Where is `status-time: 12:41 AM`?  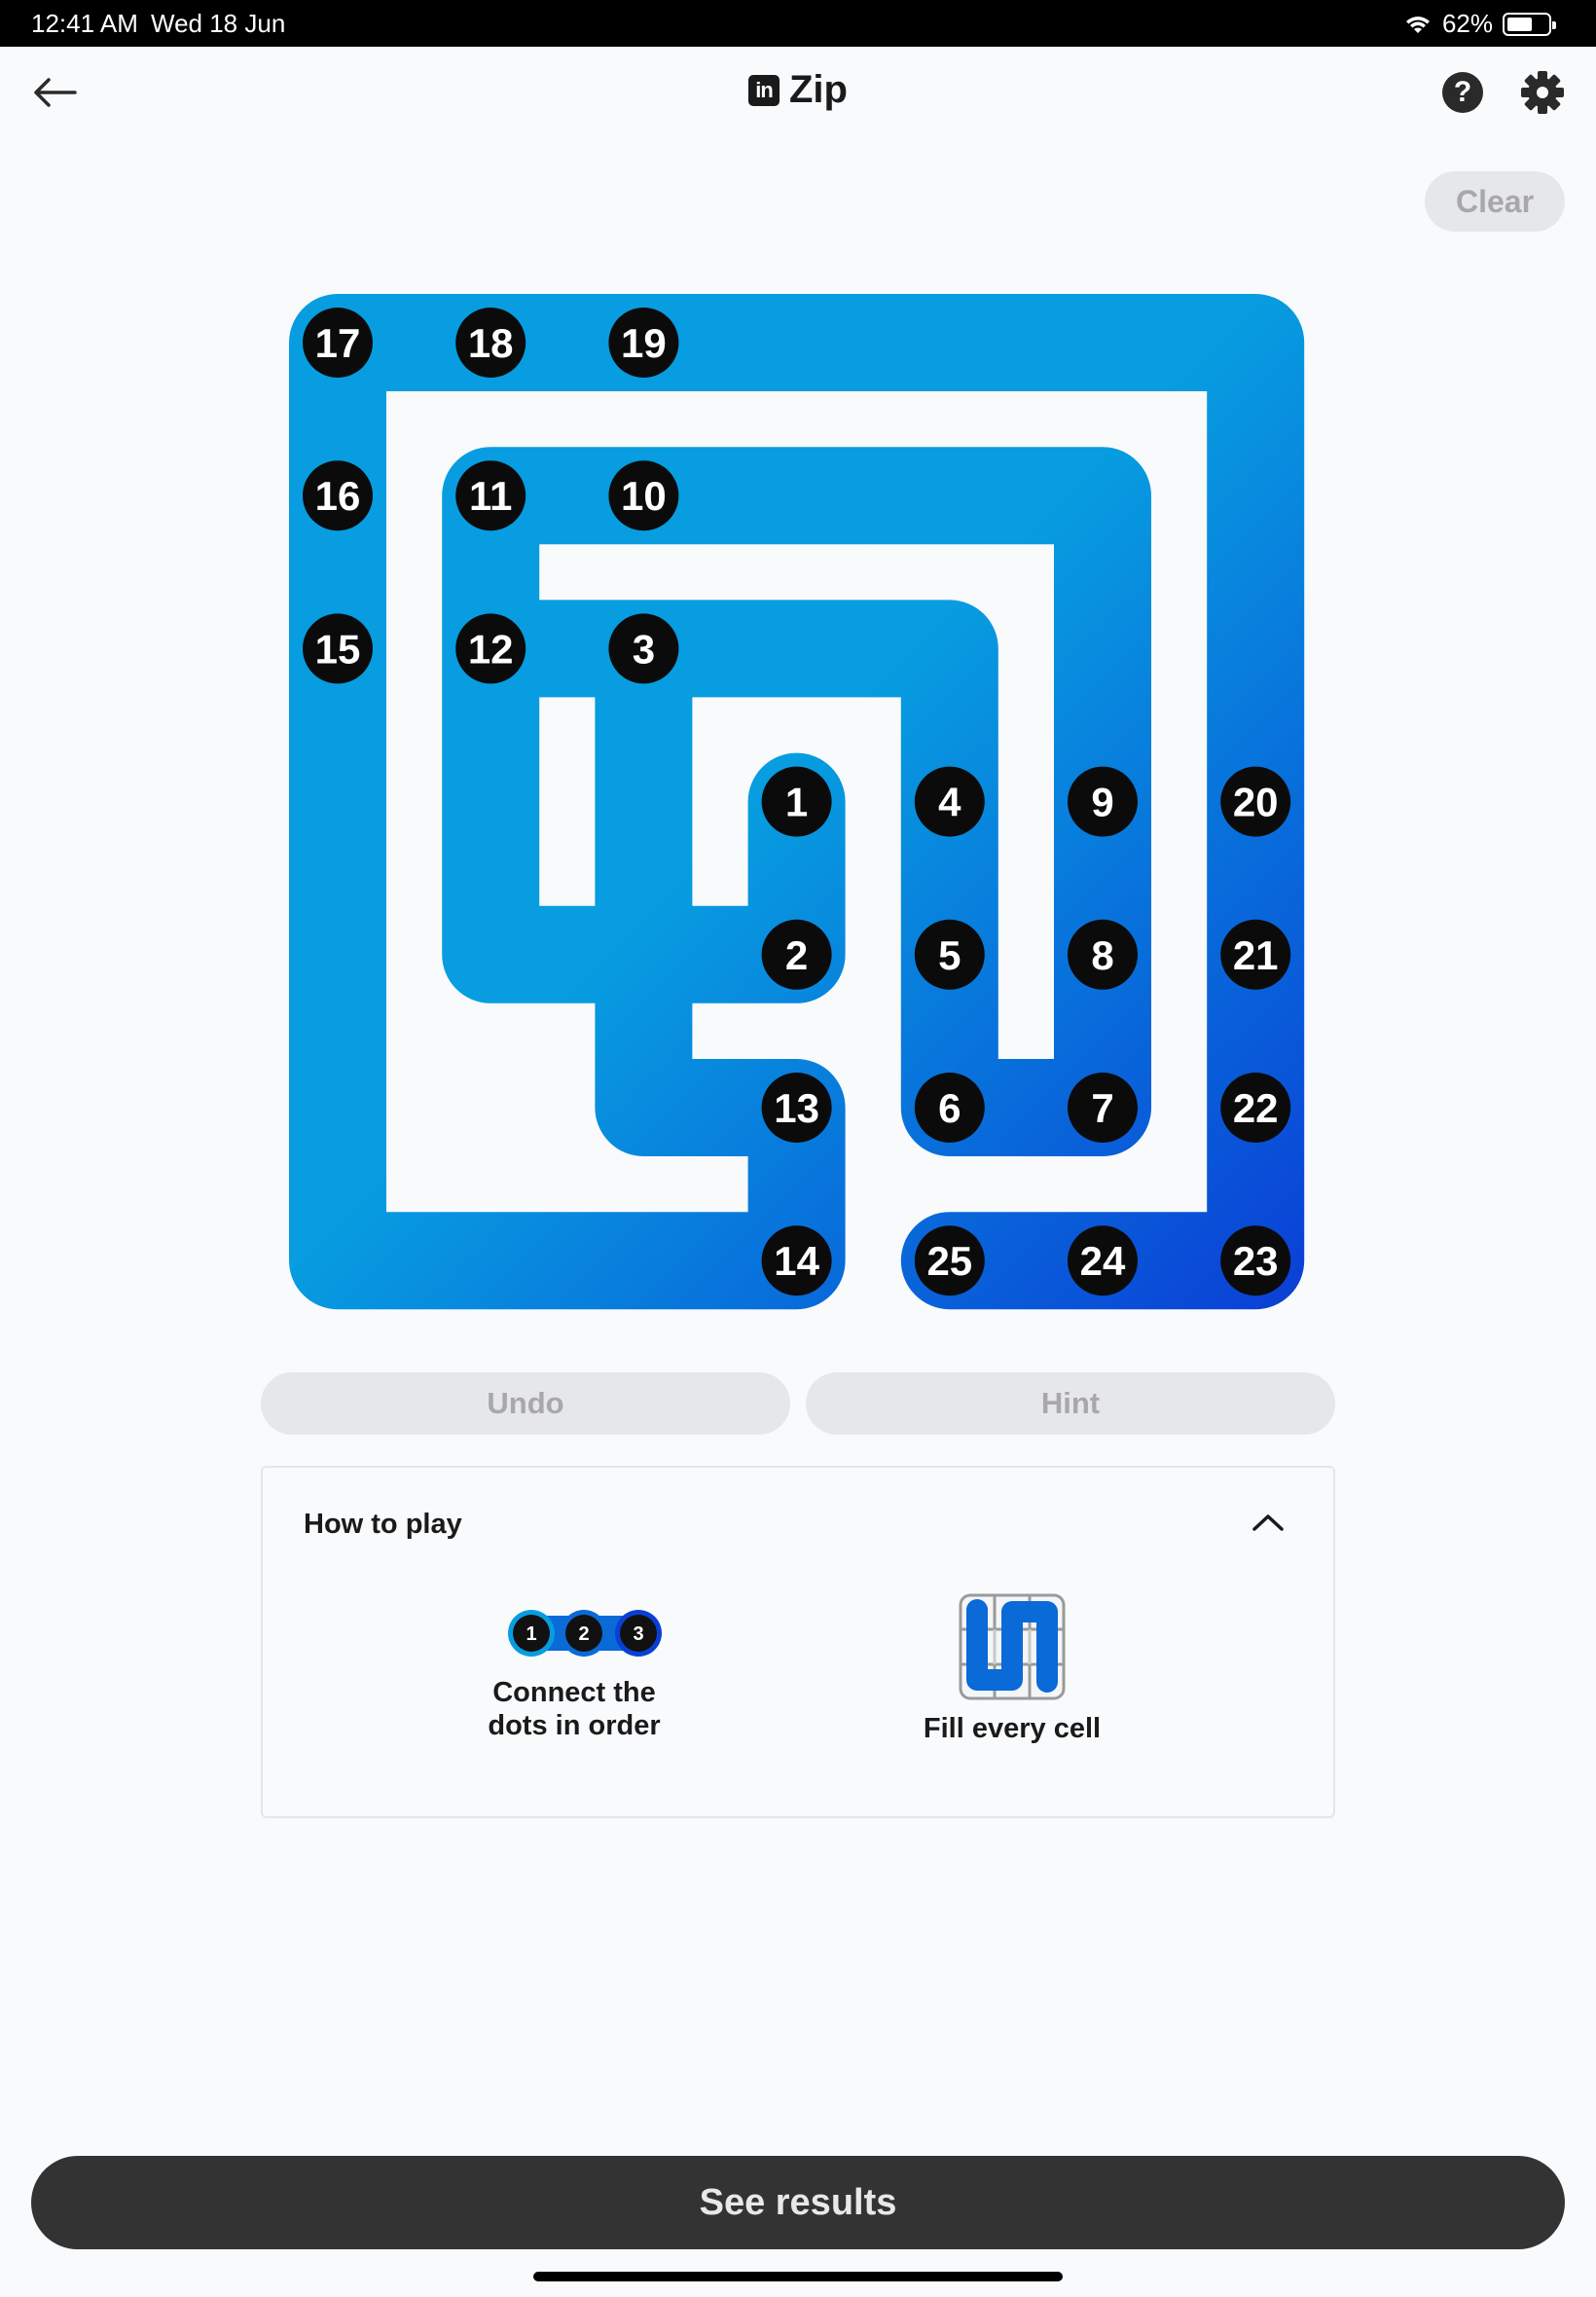
status-time: 12:41 AM is located at coordinates (84, 23).